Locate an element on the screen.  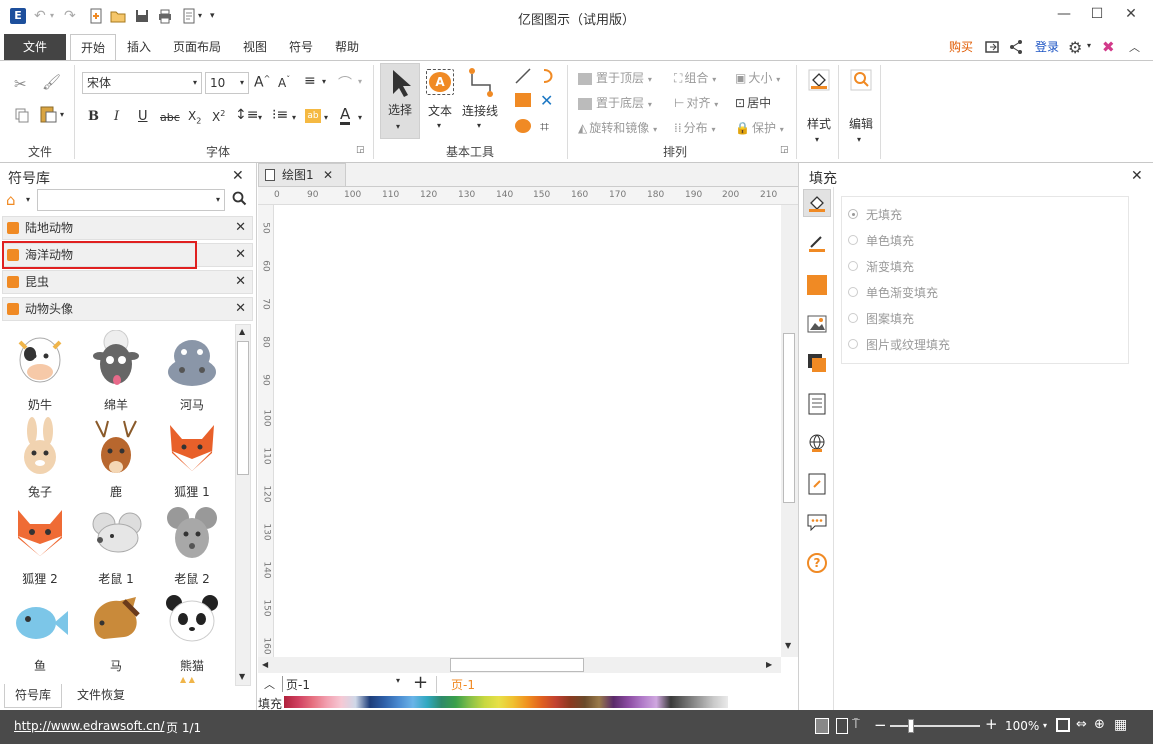
close-fill-panel-icon: ✕ is located at coordinates (1137, 176).